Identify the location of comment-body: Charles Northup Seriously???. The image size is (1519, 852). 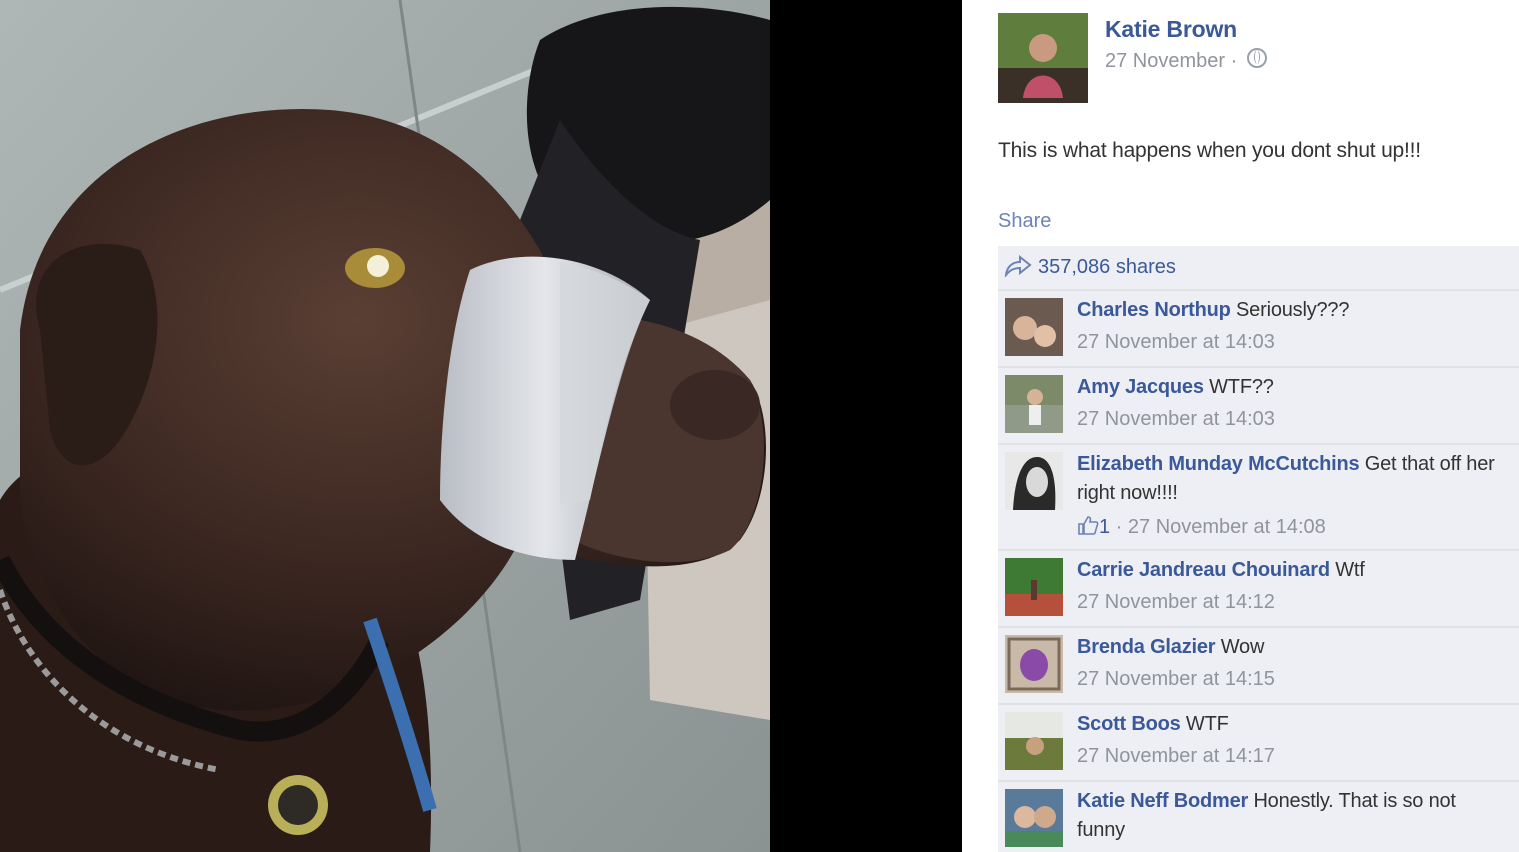
(1213, 310).